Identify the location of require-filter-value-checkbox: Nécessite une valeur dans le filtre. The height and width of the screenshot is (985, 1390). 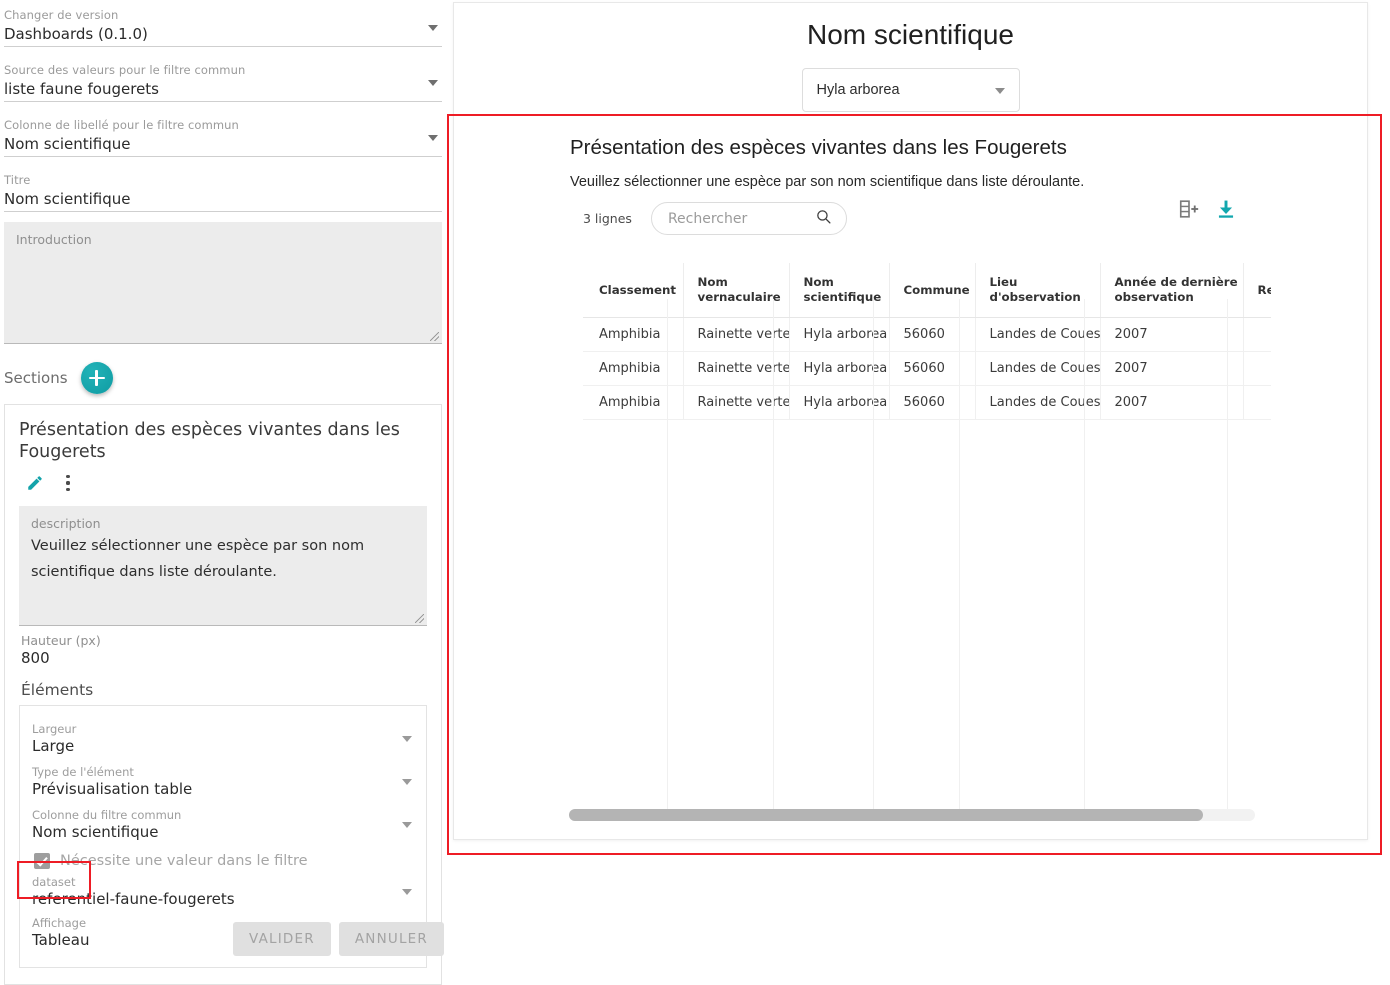
(223, 859).